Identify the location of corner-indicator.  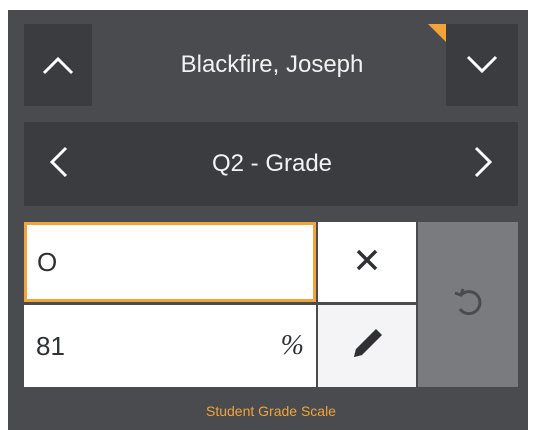
(437, 33).